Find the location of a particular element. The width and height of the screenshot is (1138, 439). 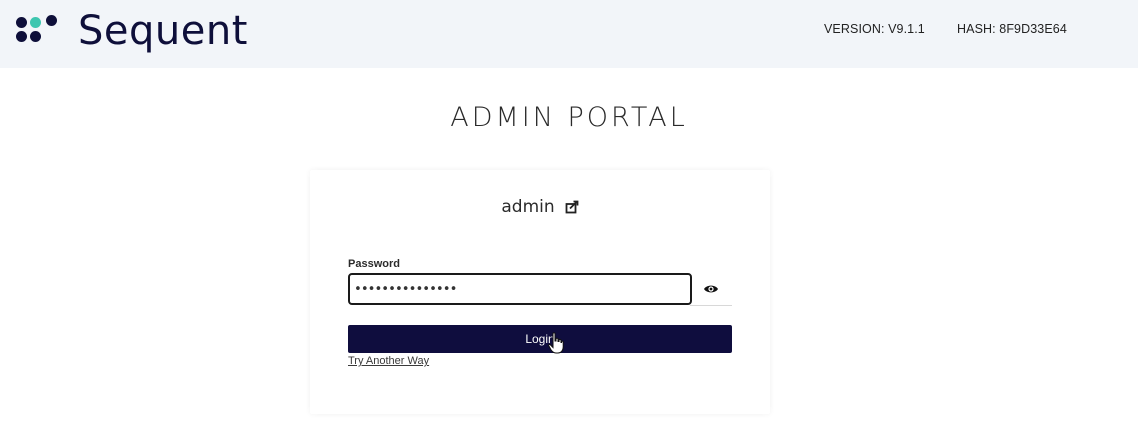

username-row: admin is located at coordinates (540, 207).